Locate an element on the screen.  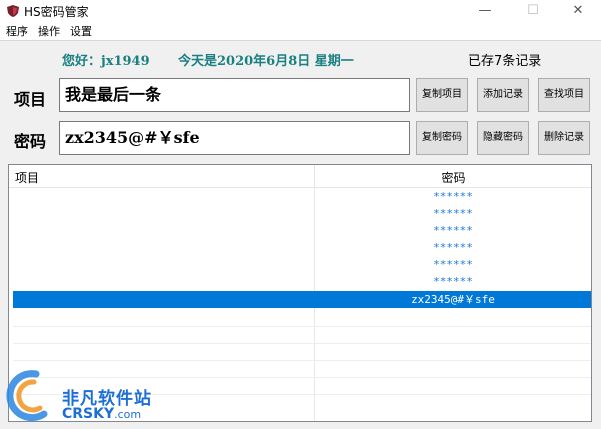
menu-bar: 程序 操作 设置 is located at coordinates (300, 31).